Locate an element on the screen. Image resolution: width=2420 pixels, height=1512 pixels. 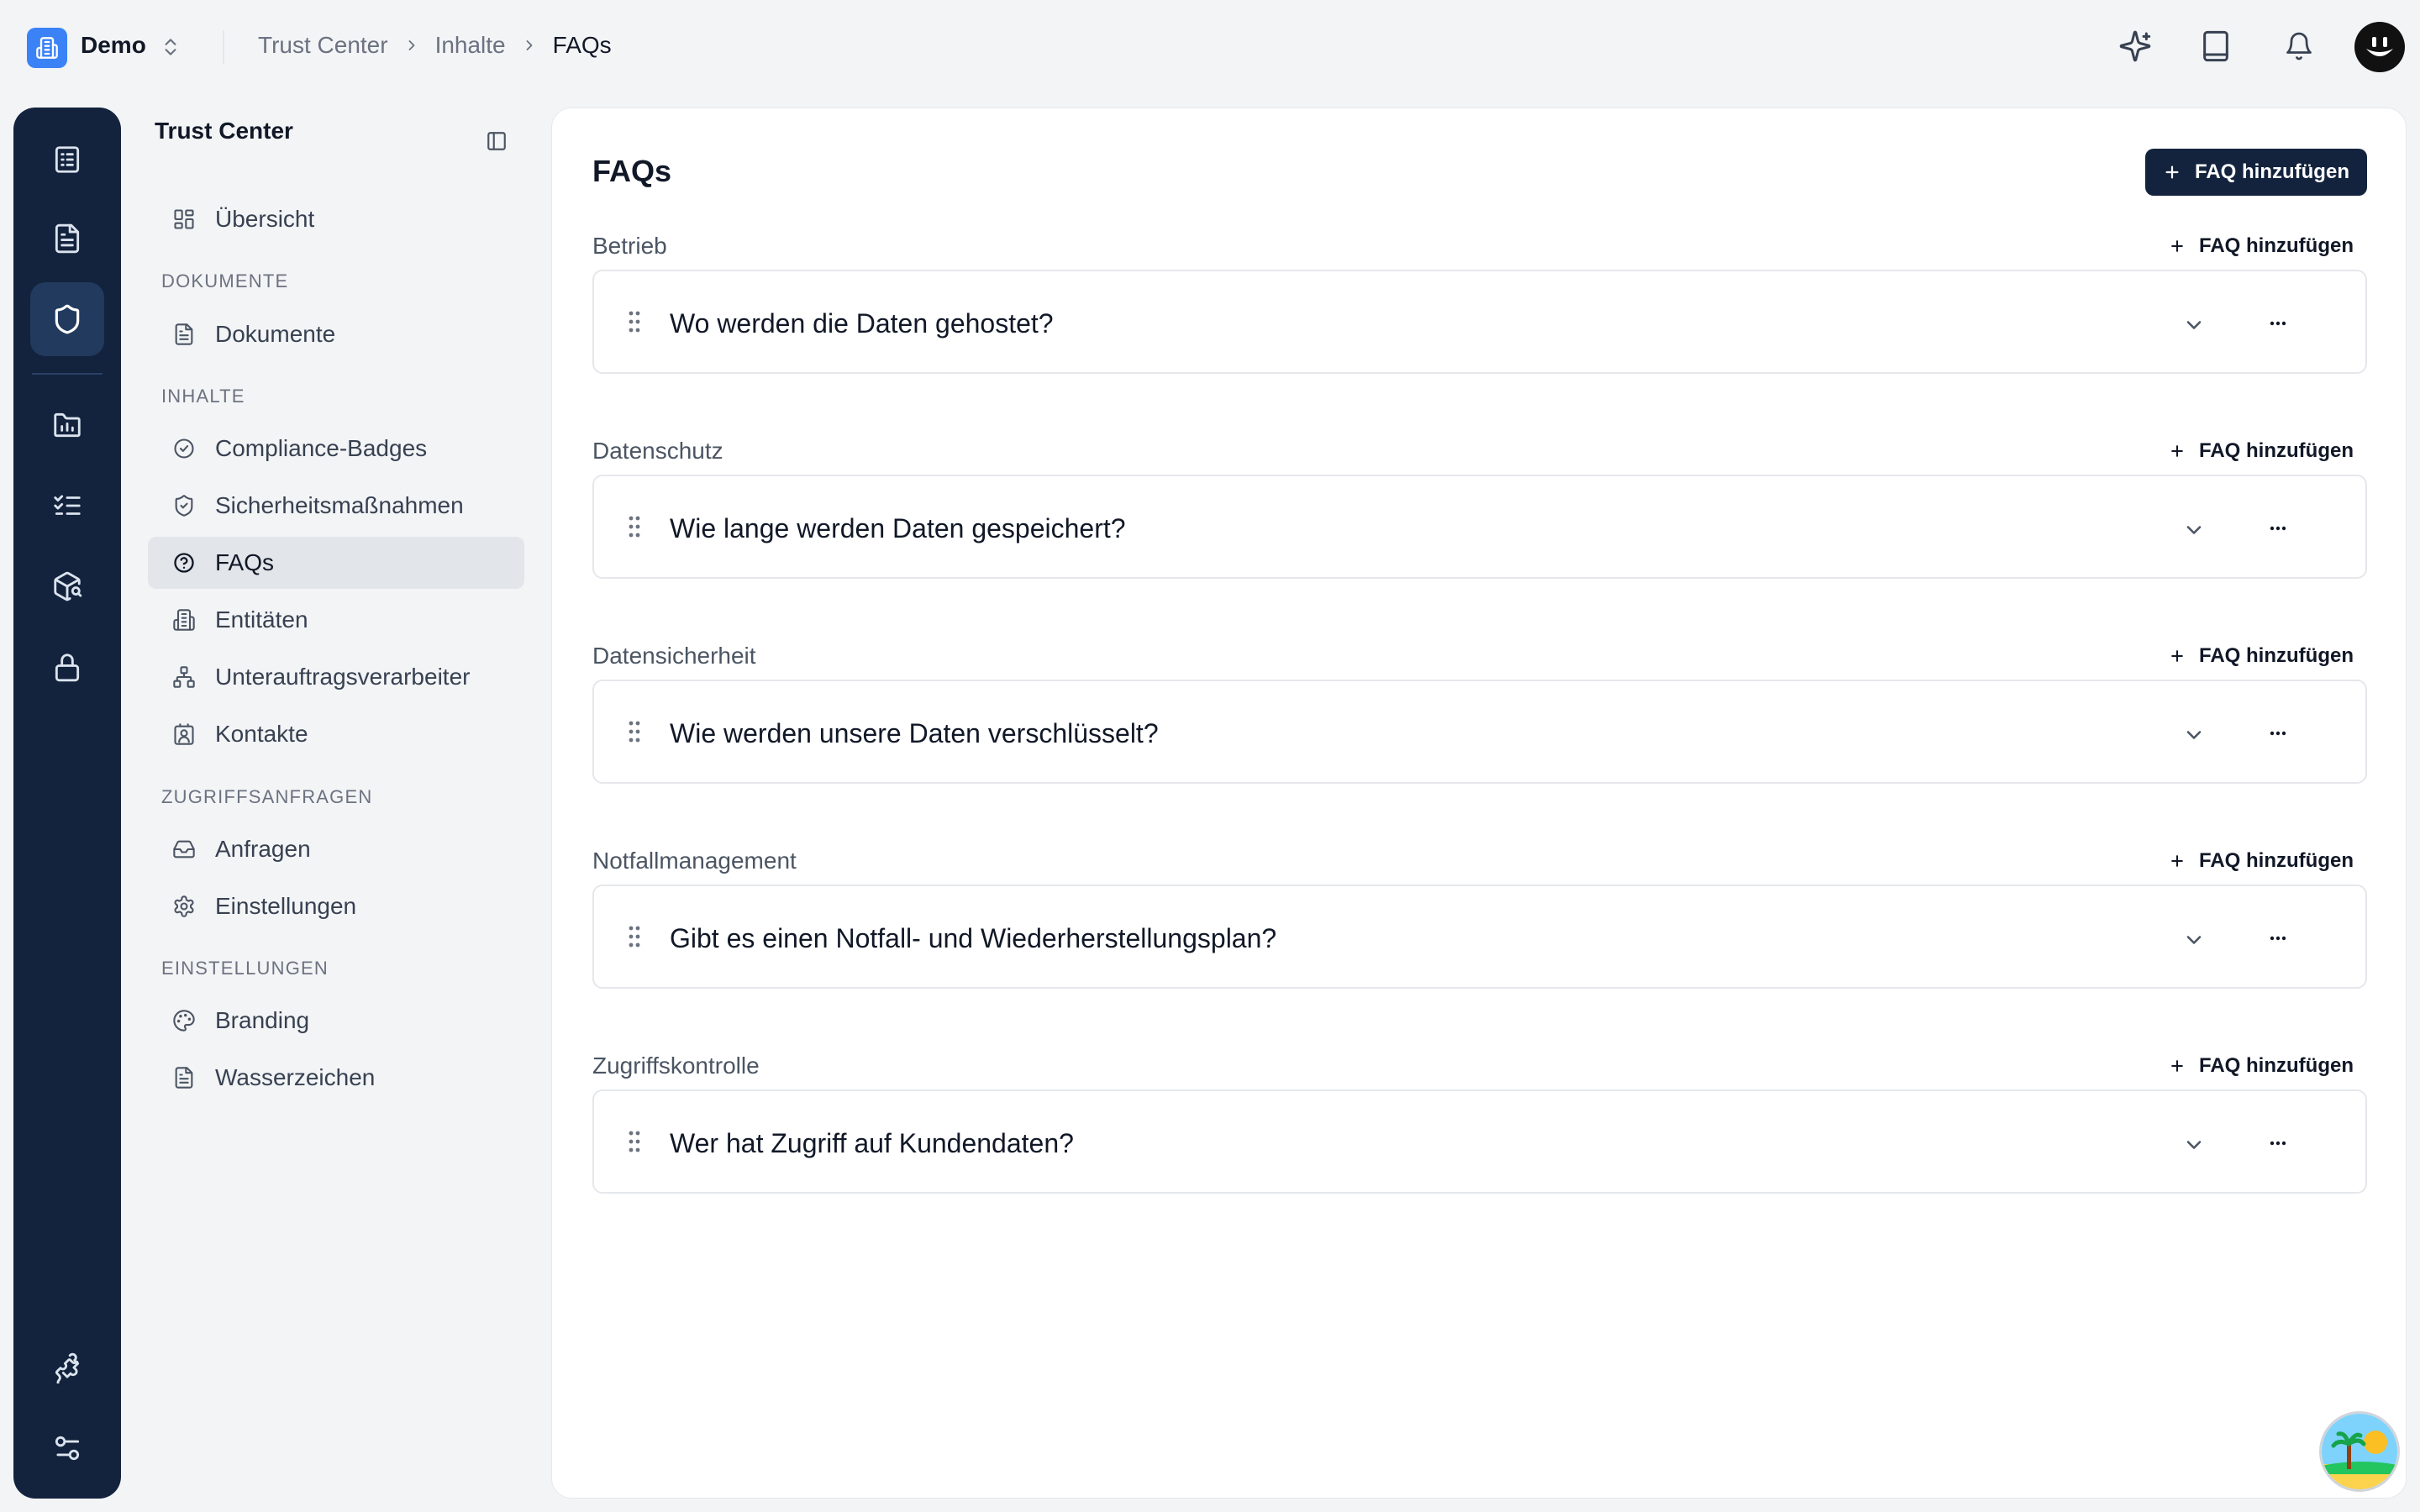
sliders-icon is located at coordinates (67, 1448).